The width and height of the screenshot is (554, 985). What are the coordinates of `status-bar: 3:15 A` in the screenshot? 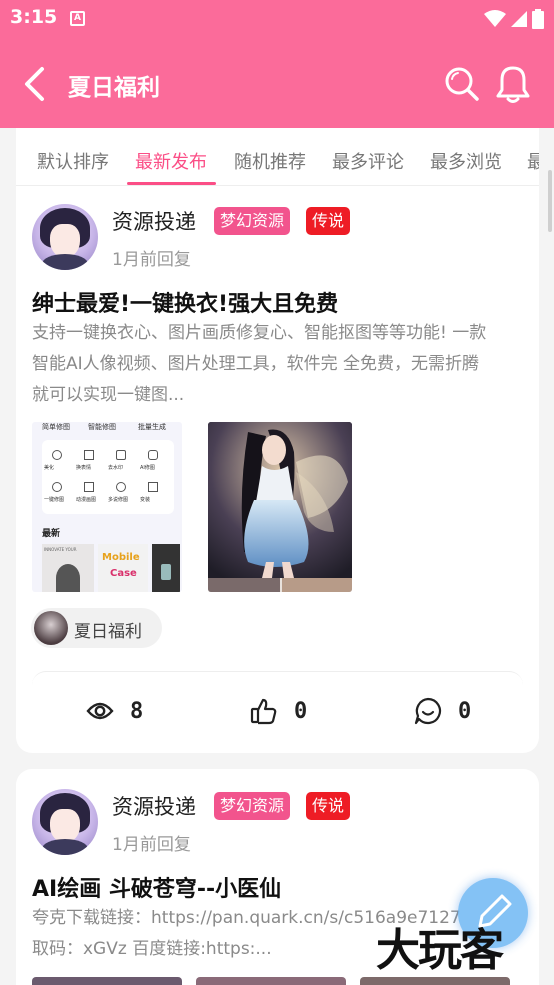 It's located at (277, 20).